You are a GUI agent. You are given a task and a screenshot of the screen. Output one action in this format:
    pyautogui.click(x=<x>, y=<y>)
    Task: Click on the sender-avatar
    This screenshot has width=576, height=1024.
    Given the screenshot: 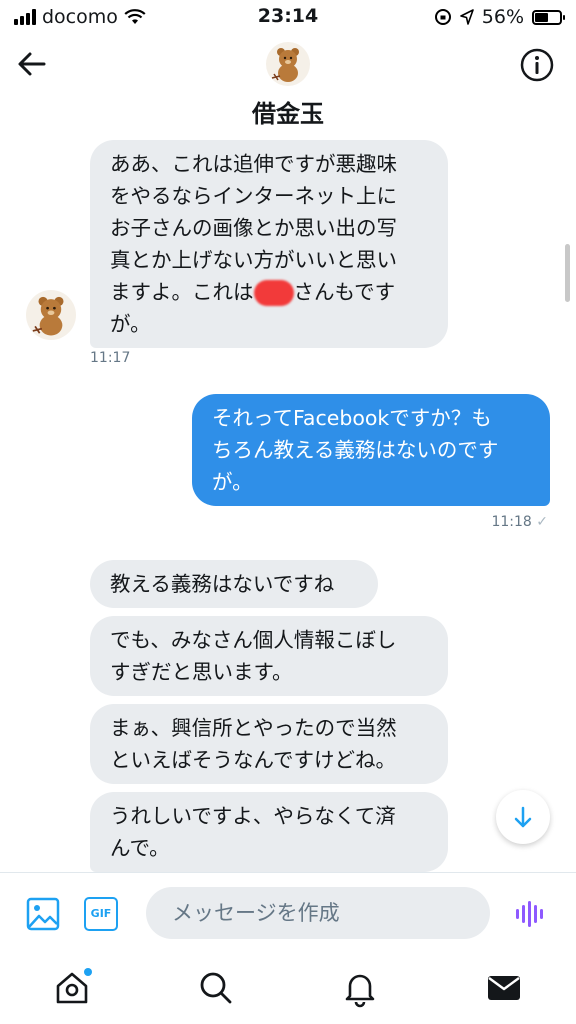 What is the action you would take?
    pyautogui.click(x=51, y=315)
    